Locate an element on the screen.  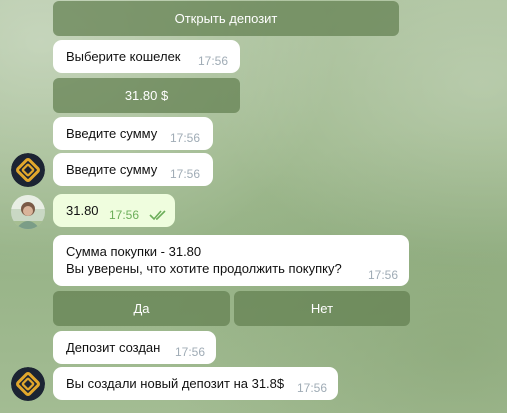
incoming-message: Депозит создан 17:56 is located at coordinates (134, 347).